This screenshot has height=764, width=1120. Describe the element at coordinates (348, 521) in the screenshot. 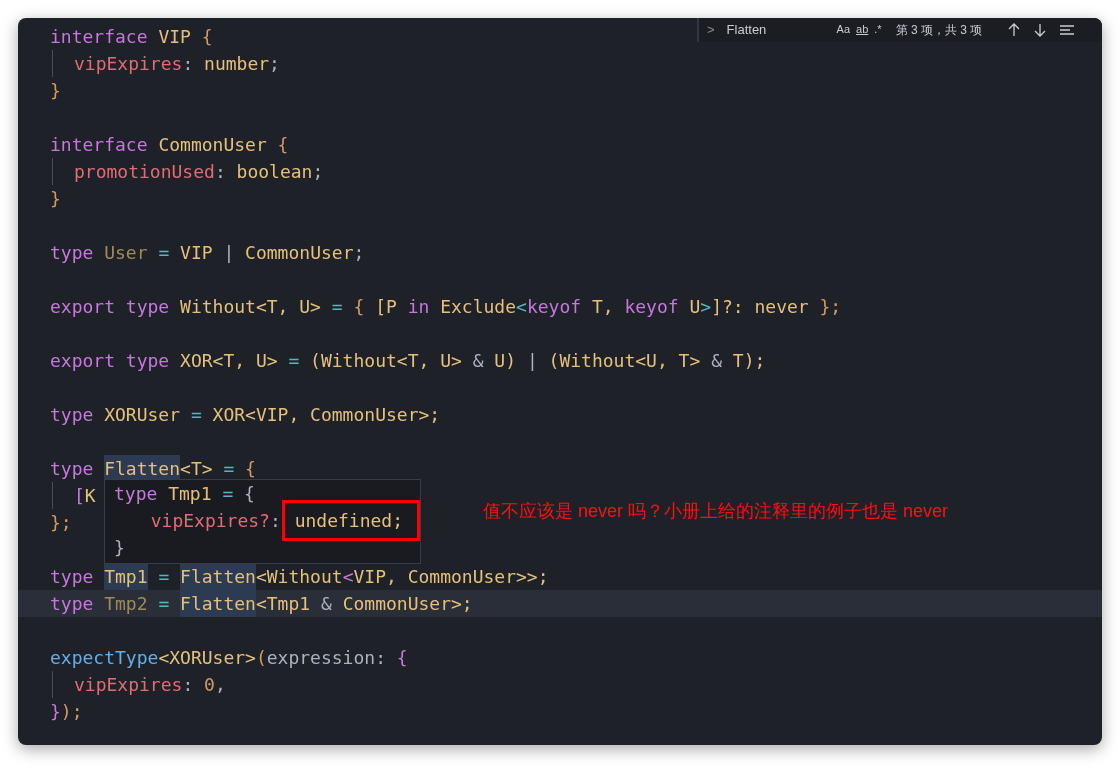

I see `code-token: undefined;` at that location.